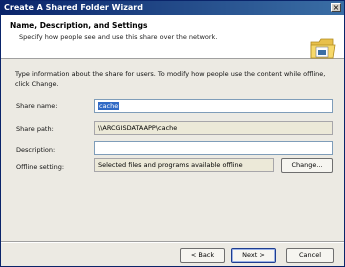 This screenshot has width=345, height=267. Describe the element at coordinates (172, 8) in the screenshot. I see `title-bar: Create A Shared Folder Wizard ×` at that location.